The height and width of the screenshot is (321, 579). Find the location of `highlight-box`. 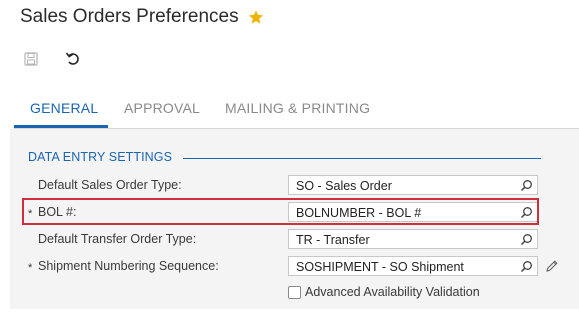

highlight-box is located at coordinates (280, 211).